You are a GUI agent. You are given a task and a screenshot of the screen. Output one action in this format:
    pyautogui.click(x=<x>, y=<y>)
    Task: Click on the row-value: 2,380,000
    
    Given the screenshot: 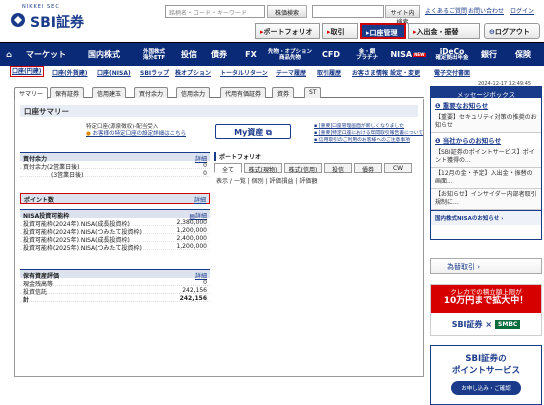 What is the action you would take?
    pyautogui.click(x=191, y=222)
    